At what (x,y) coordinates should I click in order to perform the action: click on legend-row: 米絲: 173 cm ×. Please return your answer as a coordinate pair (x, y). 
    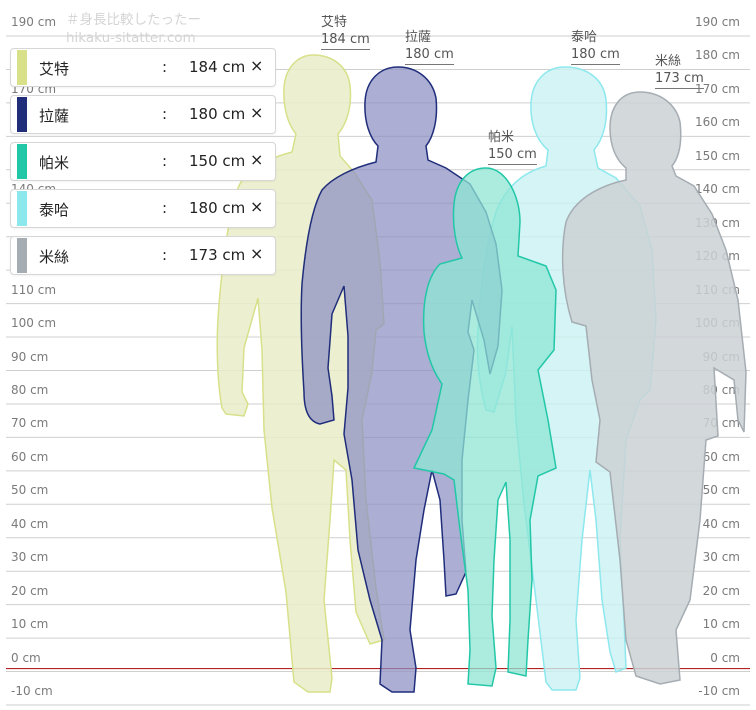
    Looking at the image, I should click on (143, 255).